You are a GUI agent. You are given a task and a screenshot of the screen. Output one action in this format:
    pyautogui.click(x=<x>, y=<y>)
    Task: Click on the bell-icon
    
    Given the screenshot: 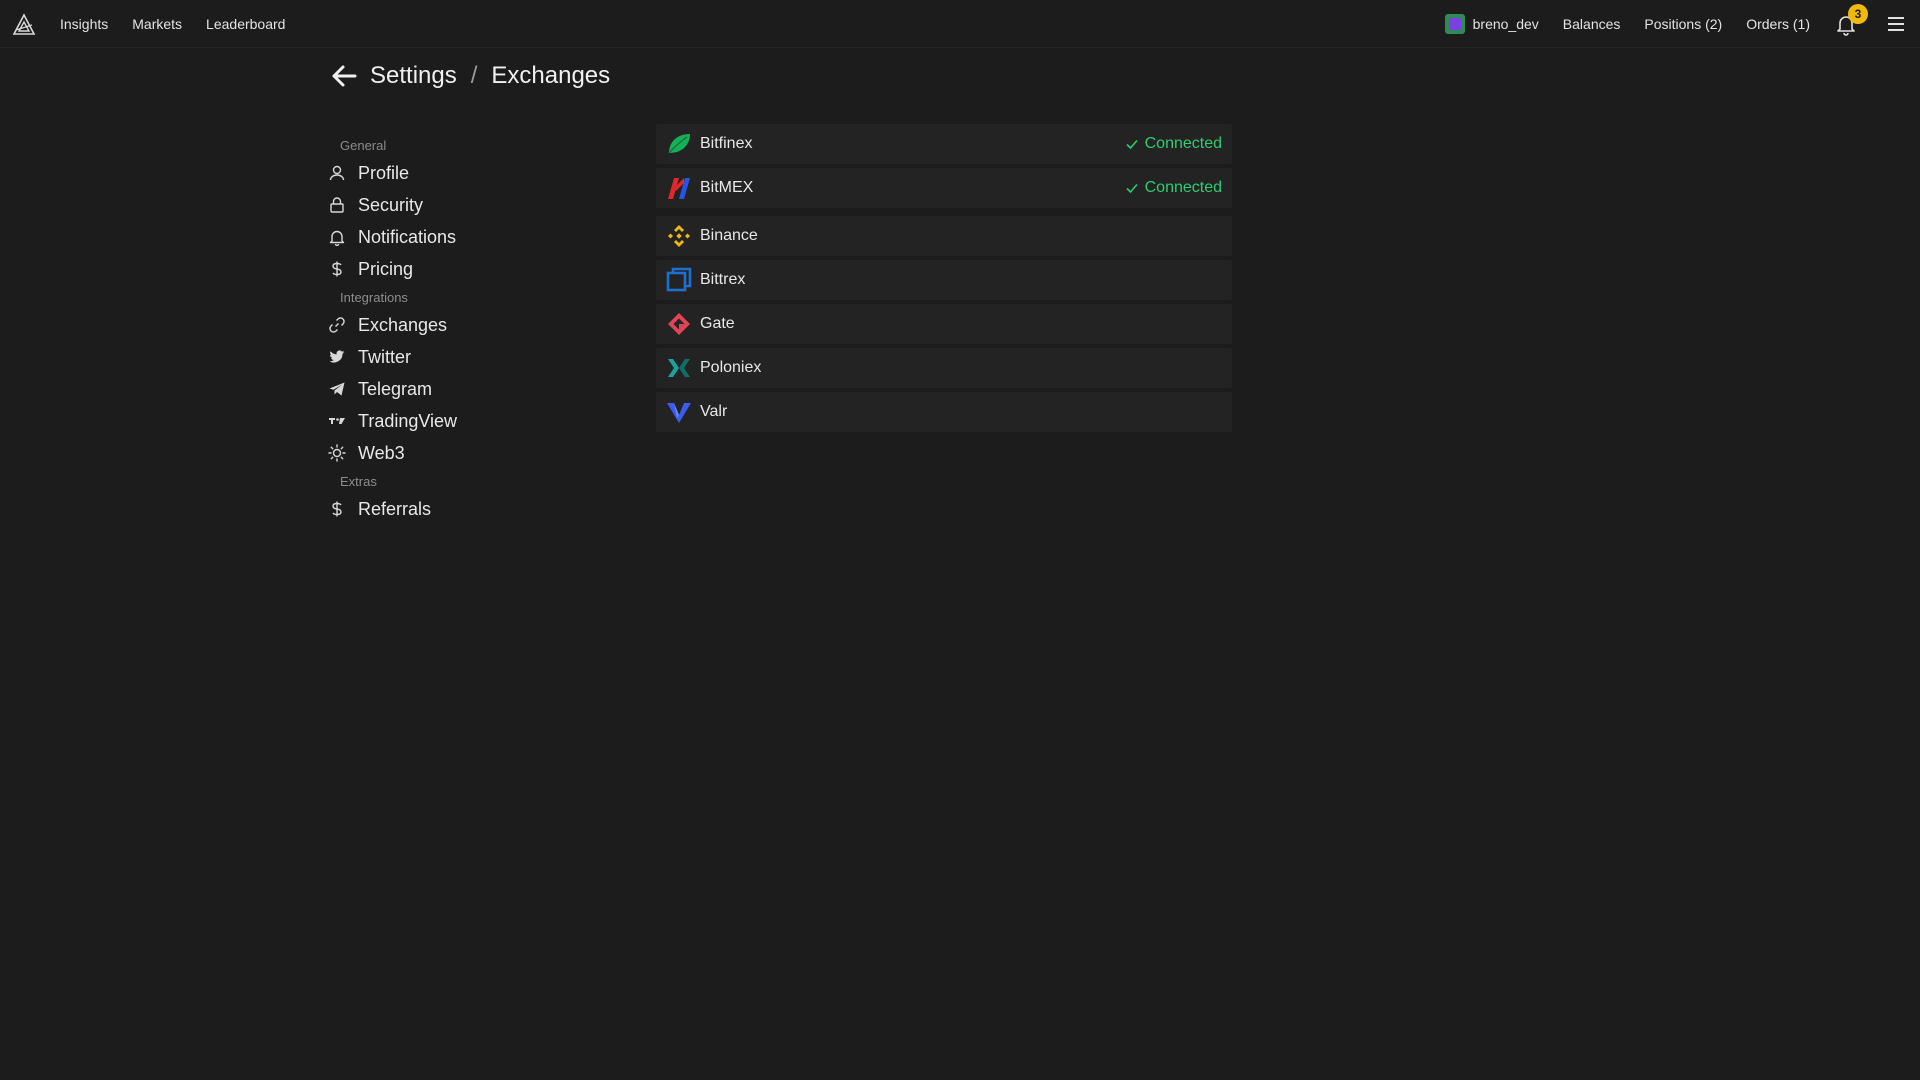 What is the action you would take?
    pyautogui.click(x=337, y=238)
    